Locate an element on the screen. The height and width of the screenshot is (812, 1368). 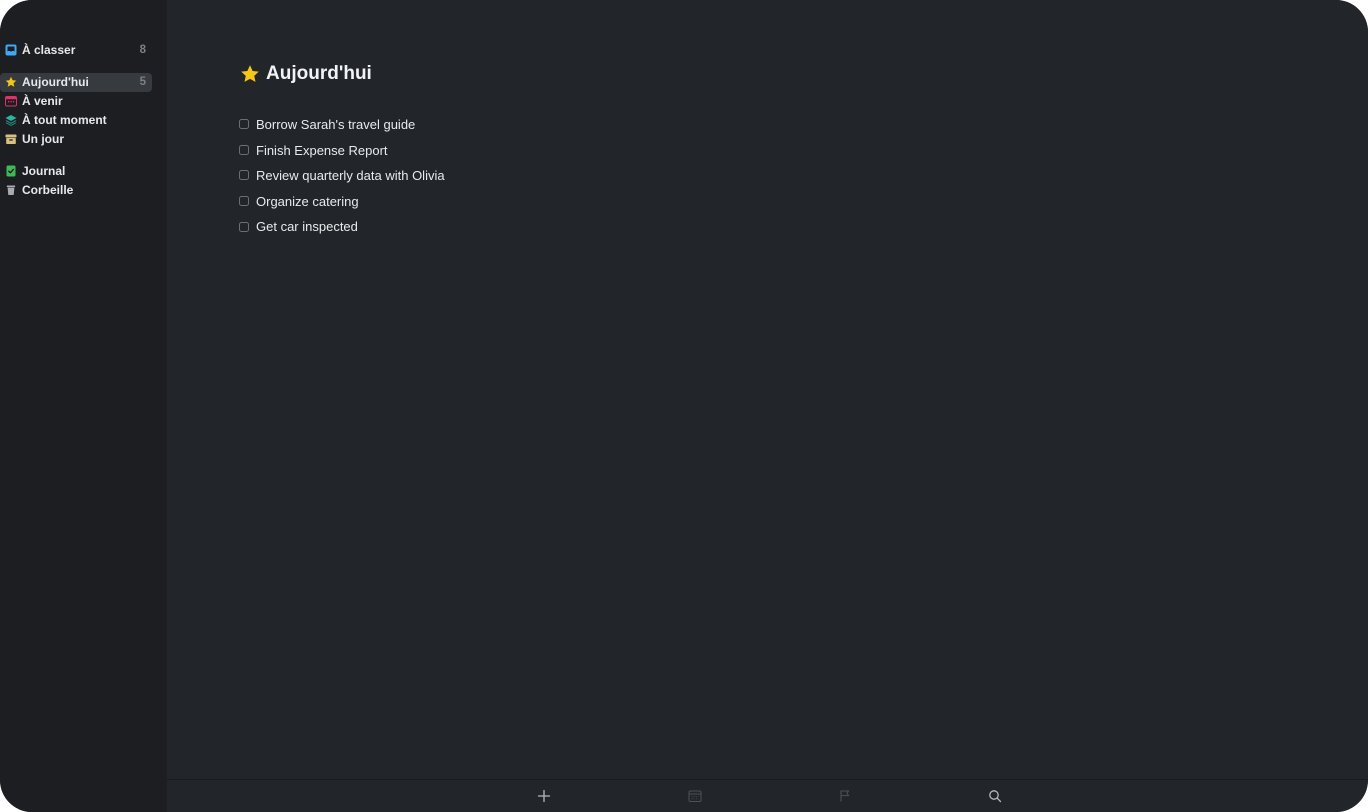
task-row: Review quarterly data with Olivia is located at coordinates (342, 179).